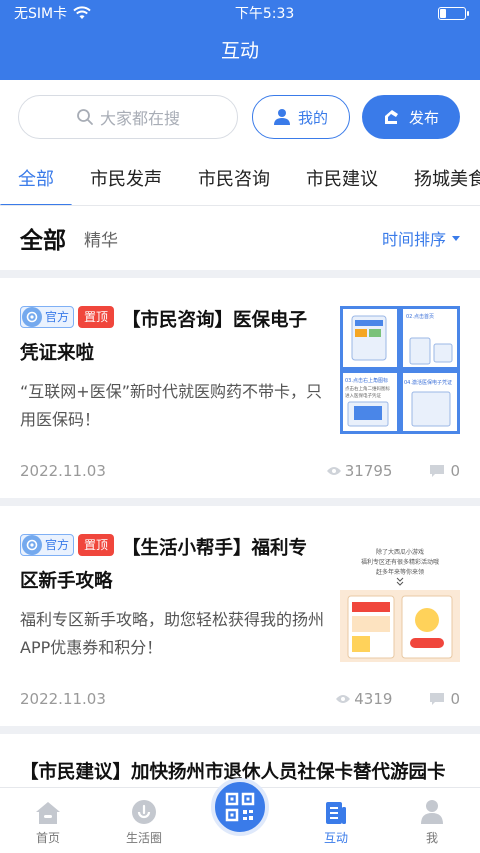 The height and width of the screenshot is (853, 480). What do you see at coordinates (139, 118) in the screenshot?
I see `search-placeholder: 大家都在搜` at bounding box center [139, 118].